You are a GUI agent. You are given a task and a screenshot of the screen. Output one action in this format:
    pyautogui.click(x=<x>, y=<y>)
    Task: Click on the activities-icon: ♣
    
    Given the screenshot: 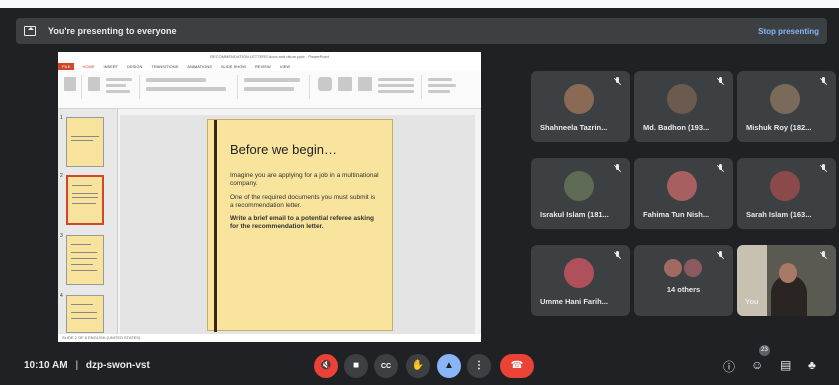 What is the action you would take?
    pyautogui.click(x=812, y=365)
    